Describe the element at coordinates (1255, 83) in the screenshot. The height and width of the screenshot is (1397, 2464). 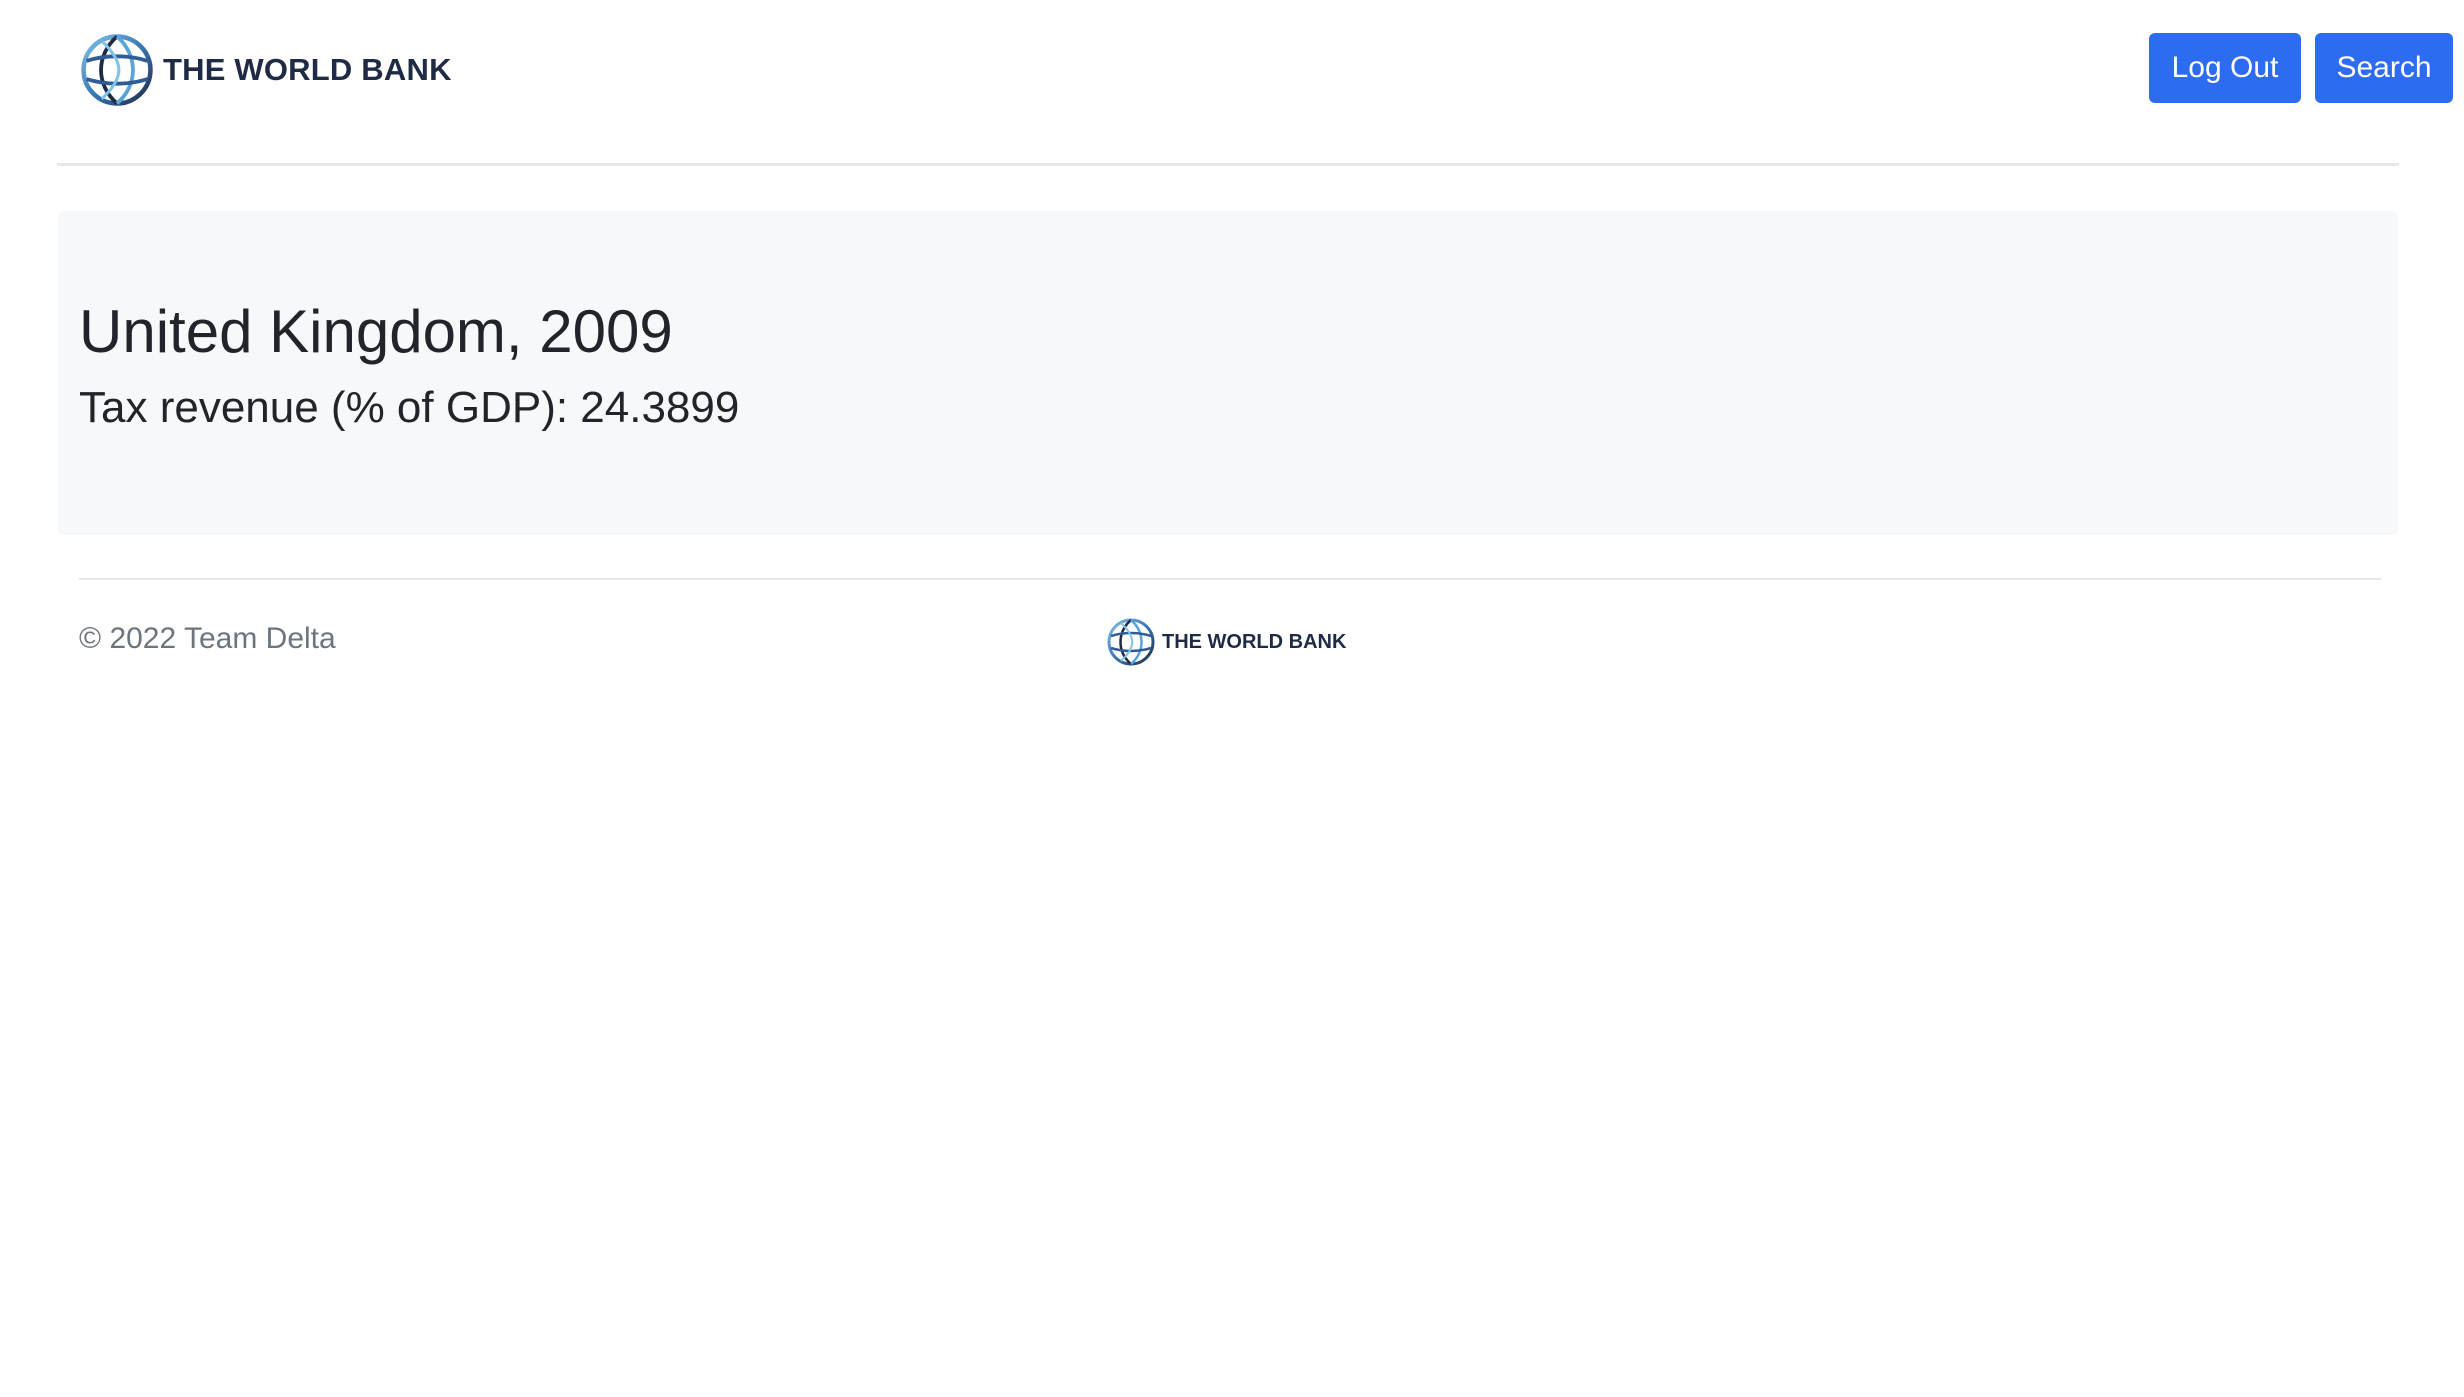
I see `navbar: THE WORLD BANK Log Out Search` at that location.